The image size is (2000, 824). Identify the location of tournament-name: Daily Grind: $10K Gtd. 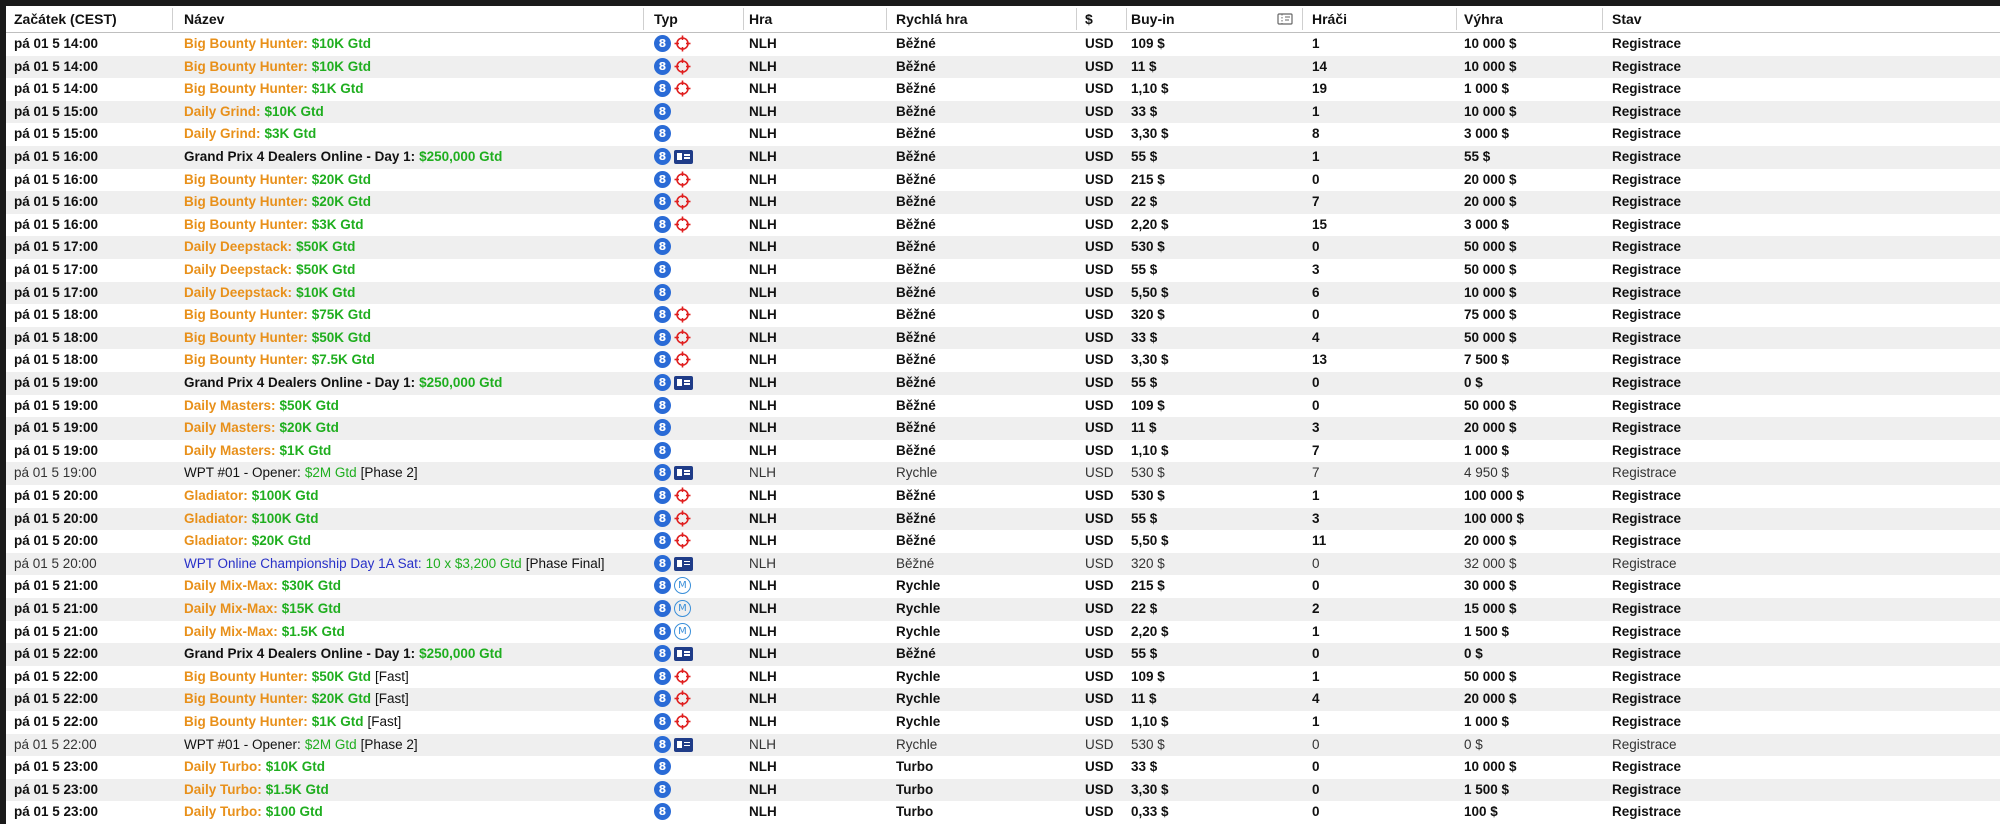
(254, 112).